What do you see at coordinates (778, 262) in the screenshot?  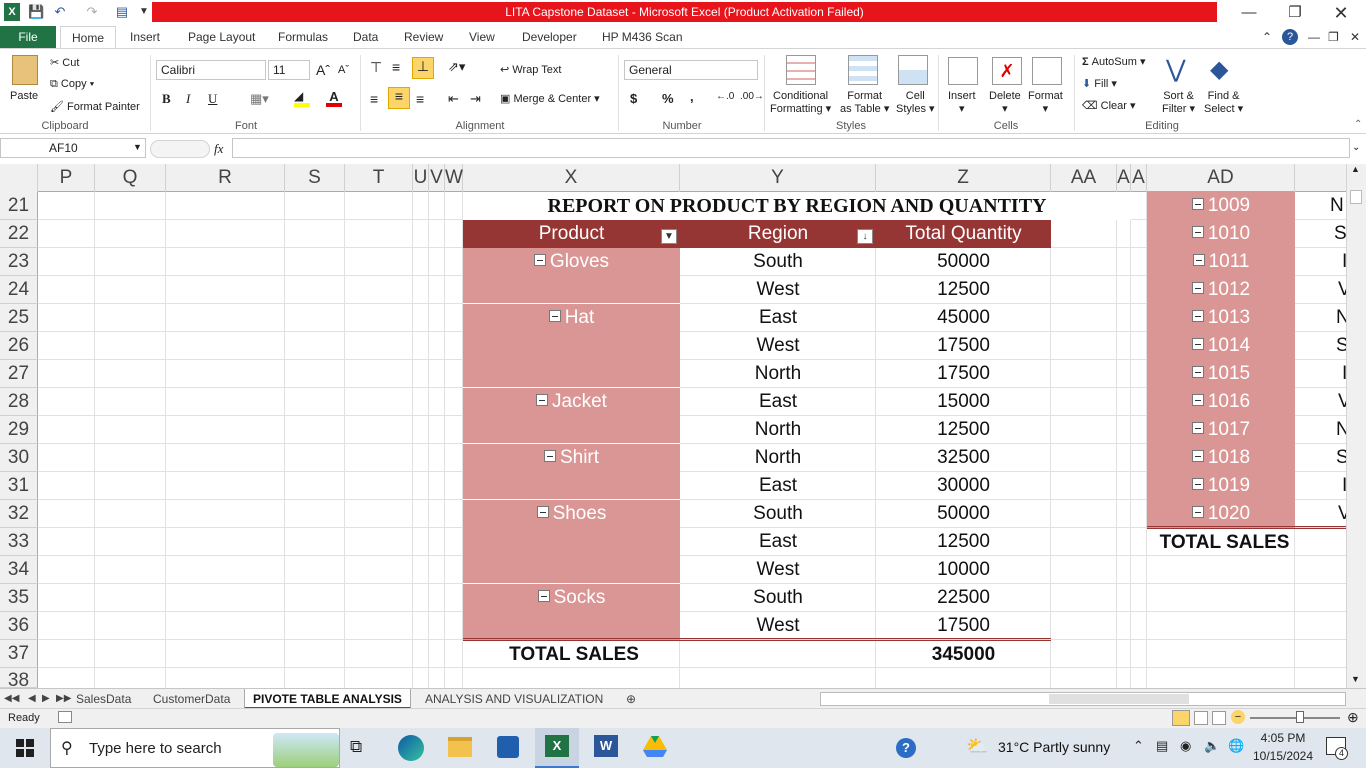 I see `region-cell: South` at bounding box center [778, 262].